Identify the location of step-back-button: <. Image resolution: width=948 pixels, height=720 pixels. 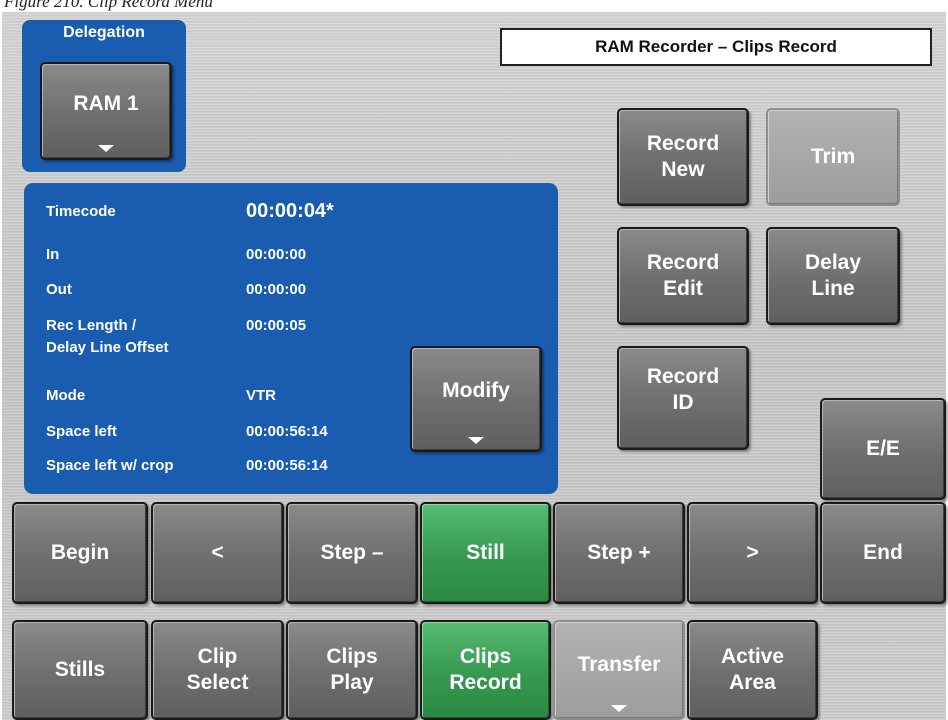
(217, 553).